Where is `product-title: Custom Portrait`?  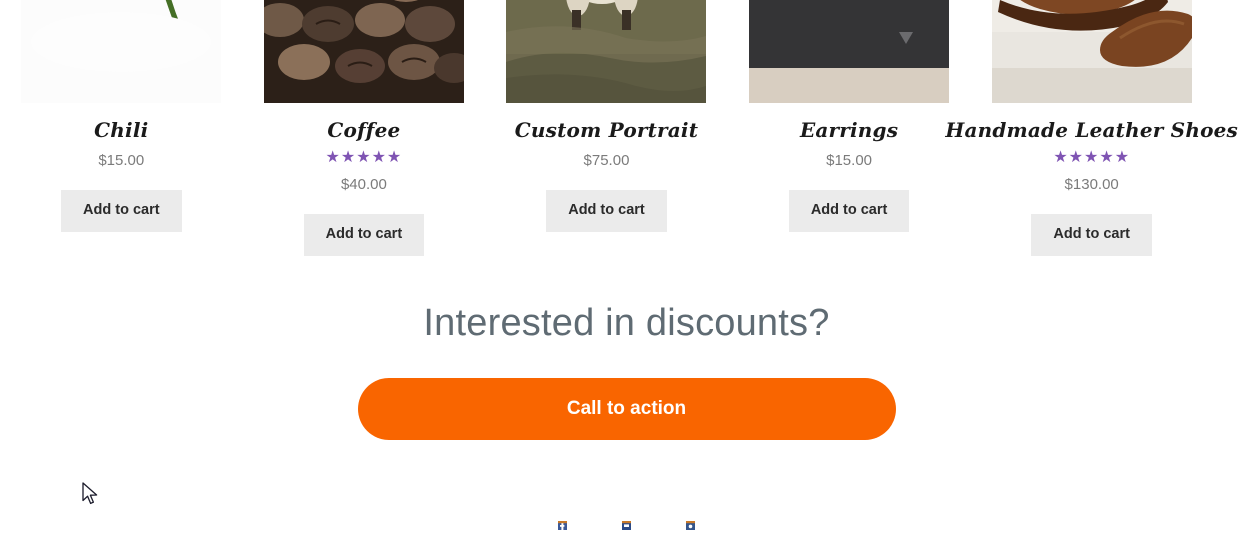
product-title: Custom Portrait is located at coordinates (606, 122).